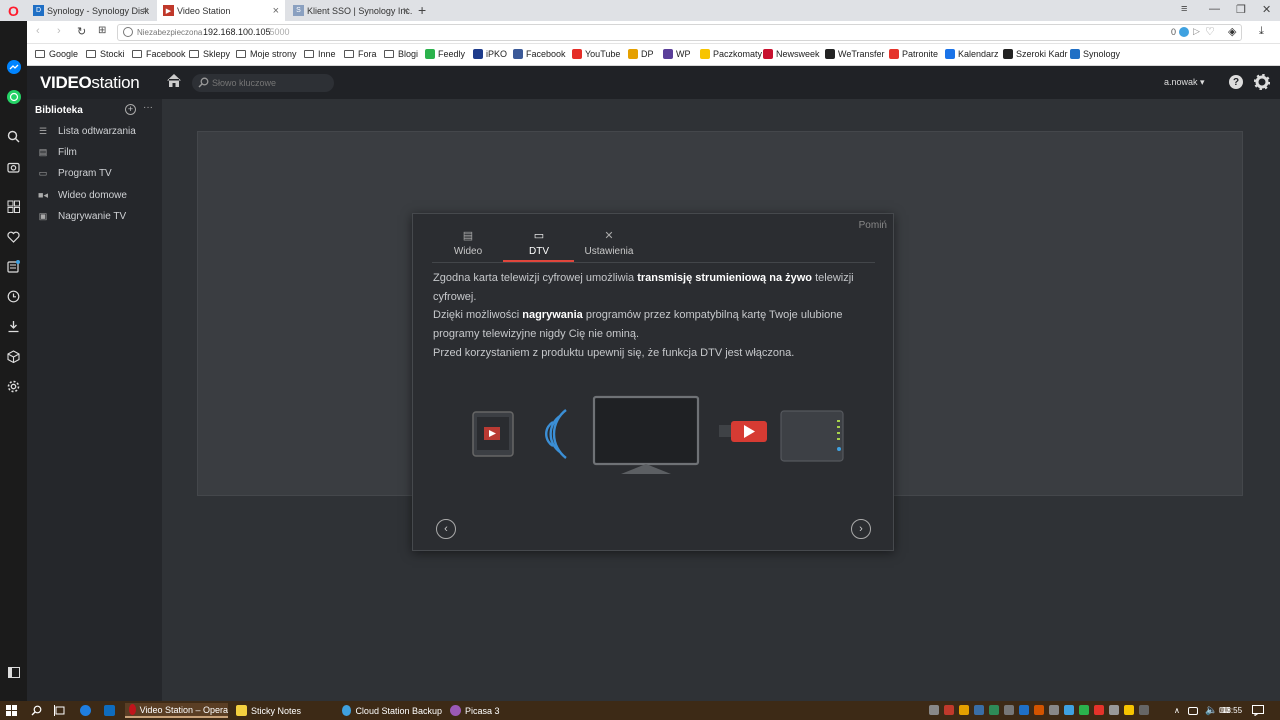  What do you see at coordinates (56, 54) in the screenshot?
I see `bookmark-google: Google` at bounding box center [56, 54].